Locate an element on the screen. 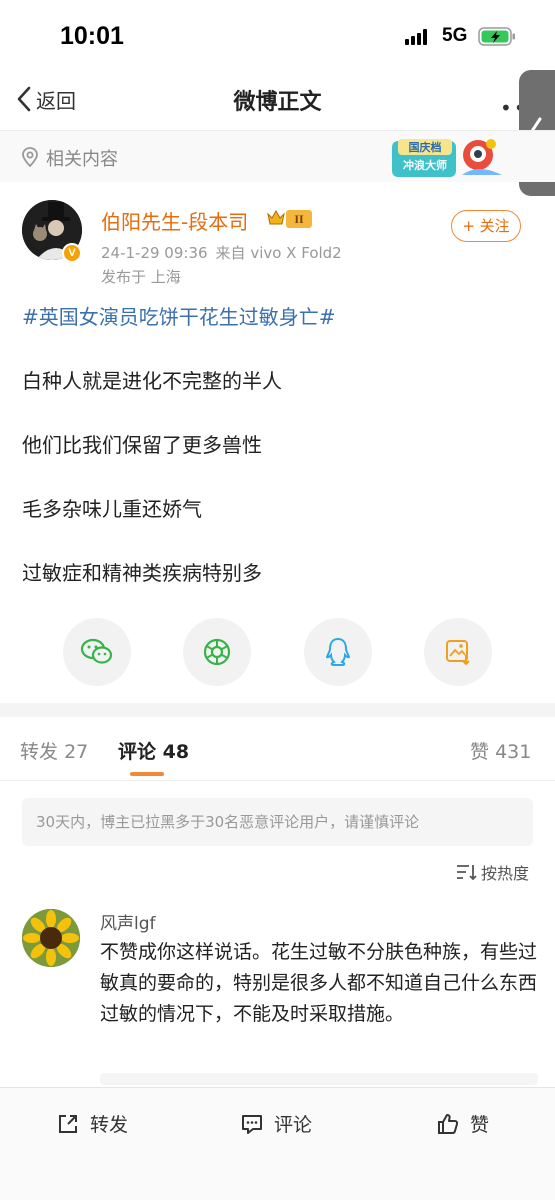 The width and height of the screenshot is (555, 1200). share-wechat-button is located at coordinates (97, 652).